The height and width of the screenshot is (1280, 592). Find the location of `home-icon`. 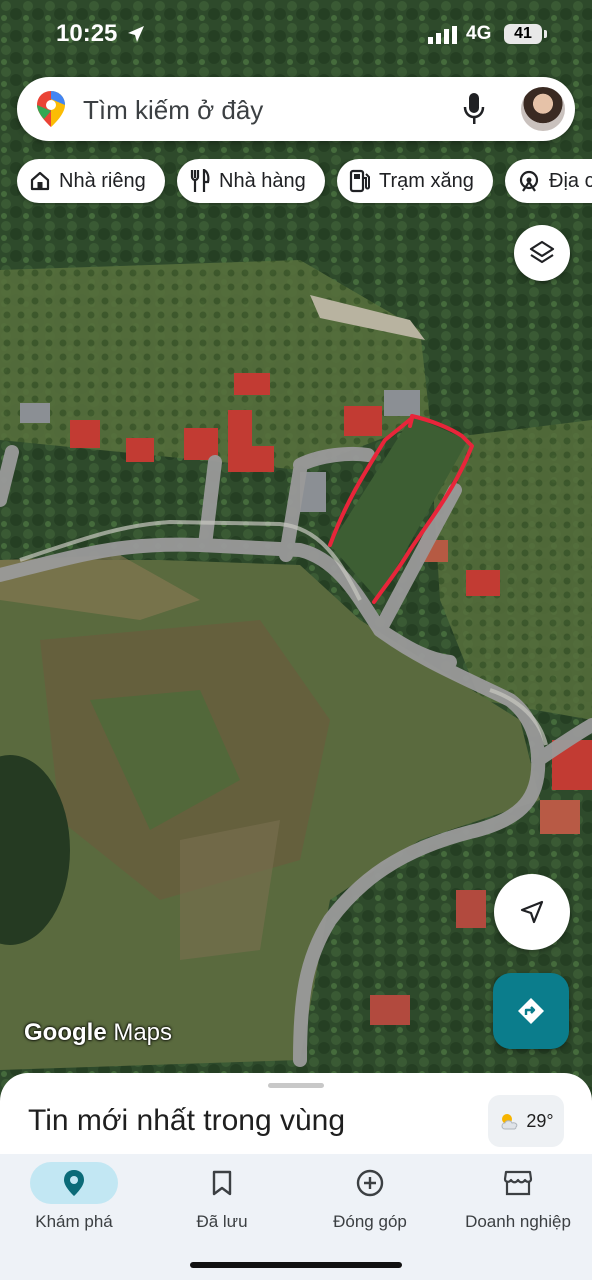

home-icon is located at coordinates (40, 181).